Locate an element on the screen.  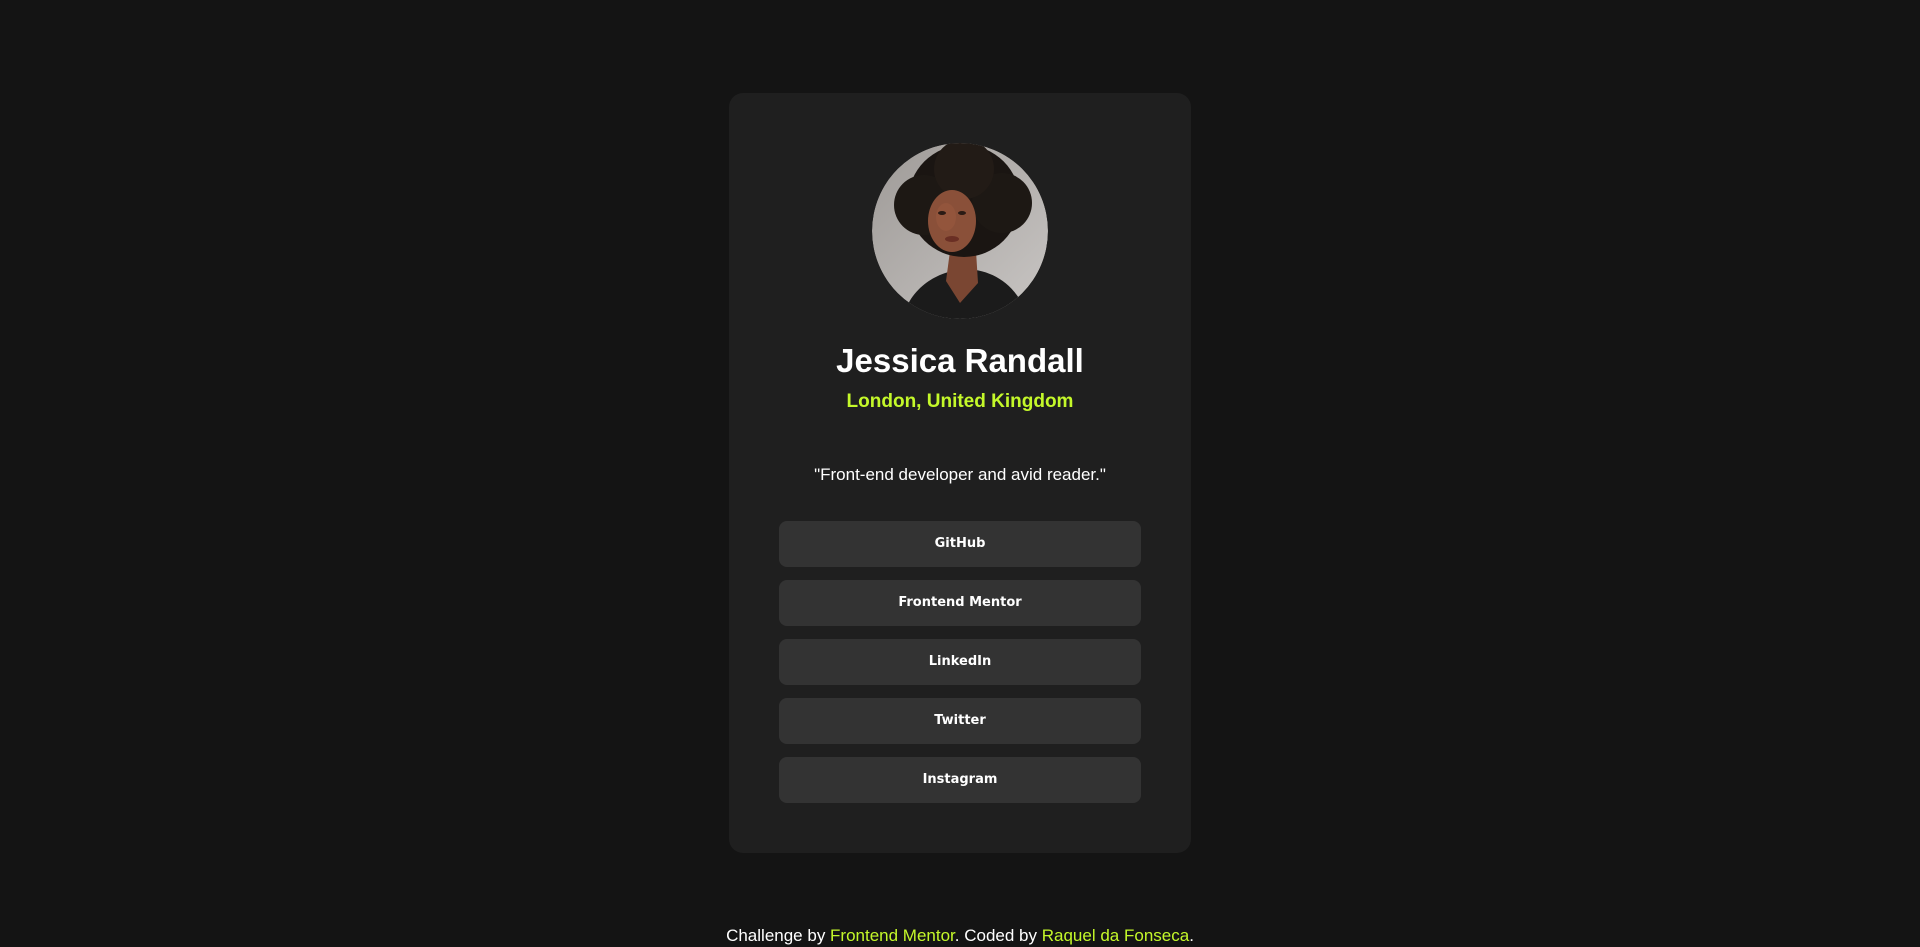
author-footer-link: Raquel da Fonseca is located at coordinates (1115, 935).